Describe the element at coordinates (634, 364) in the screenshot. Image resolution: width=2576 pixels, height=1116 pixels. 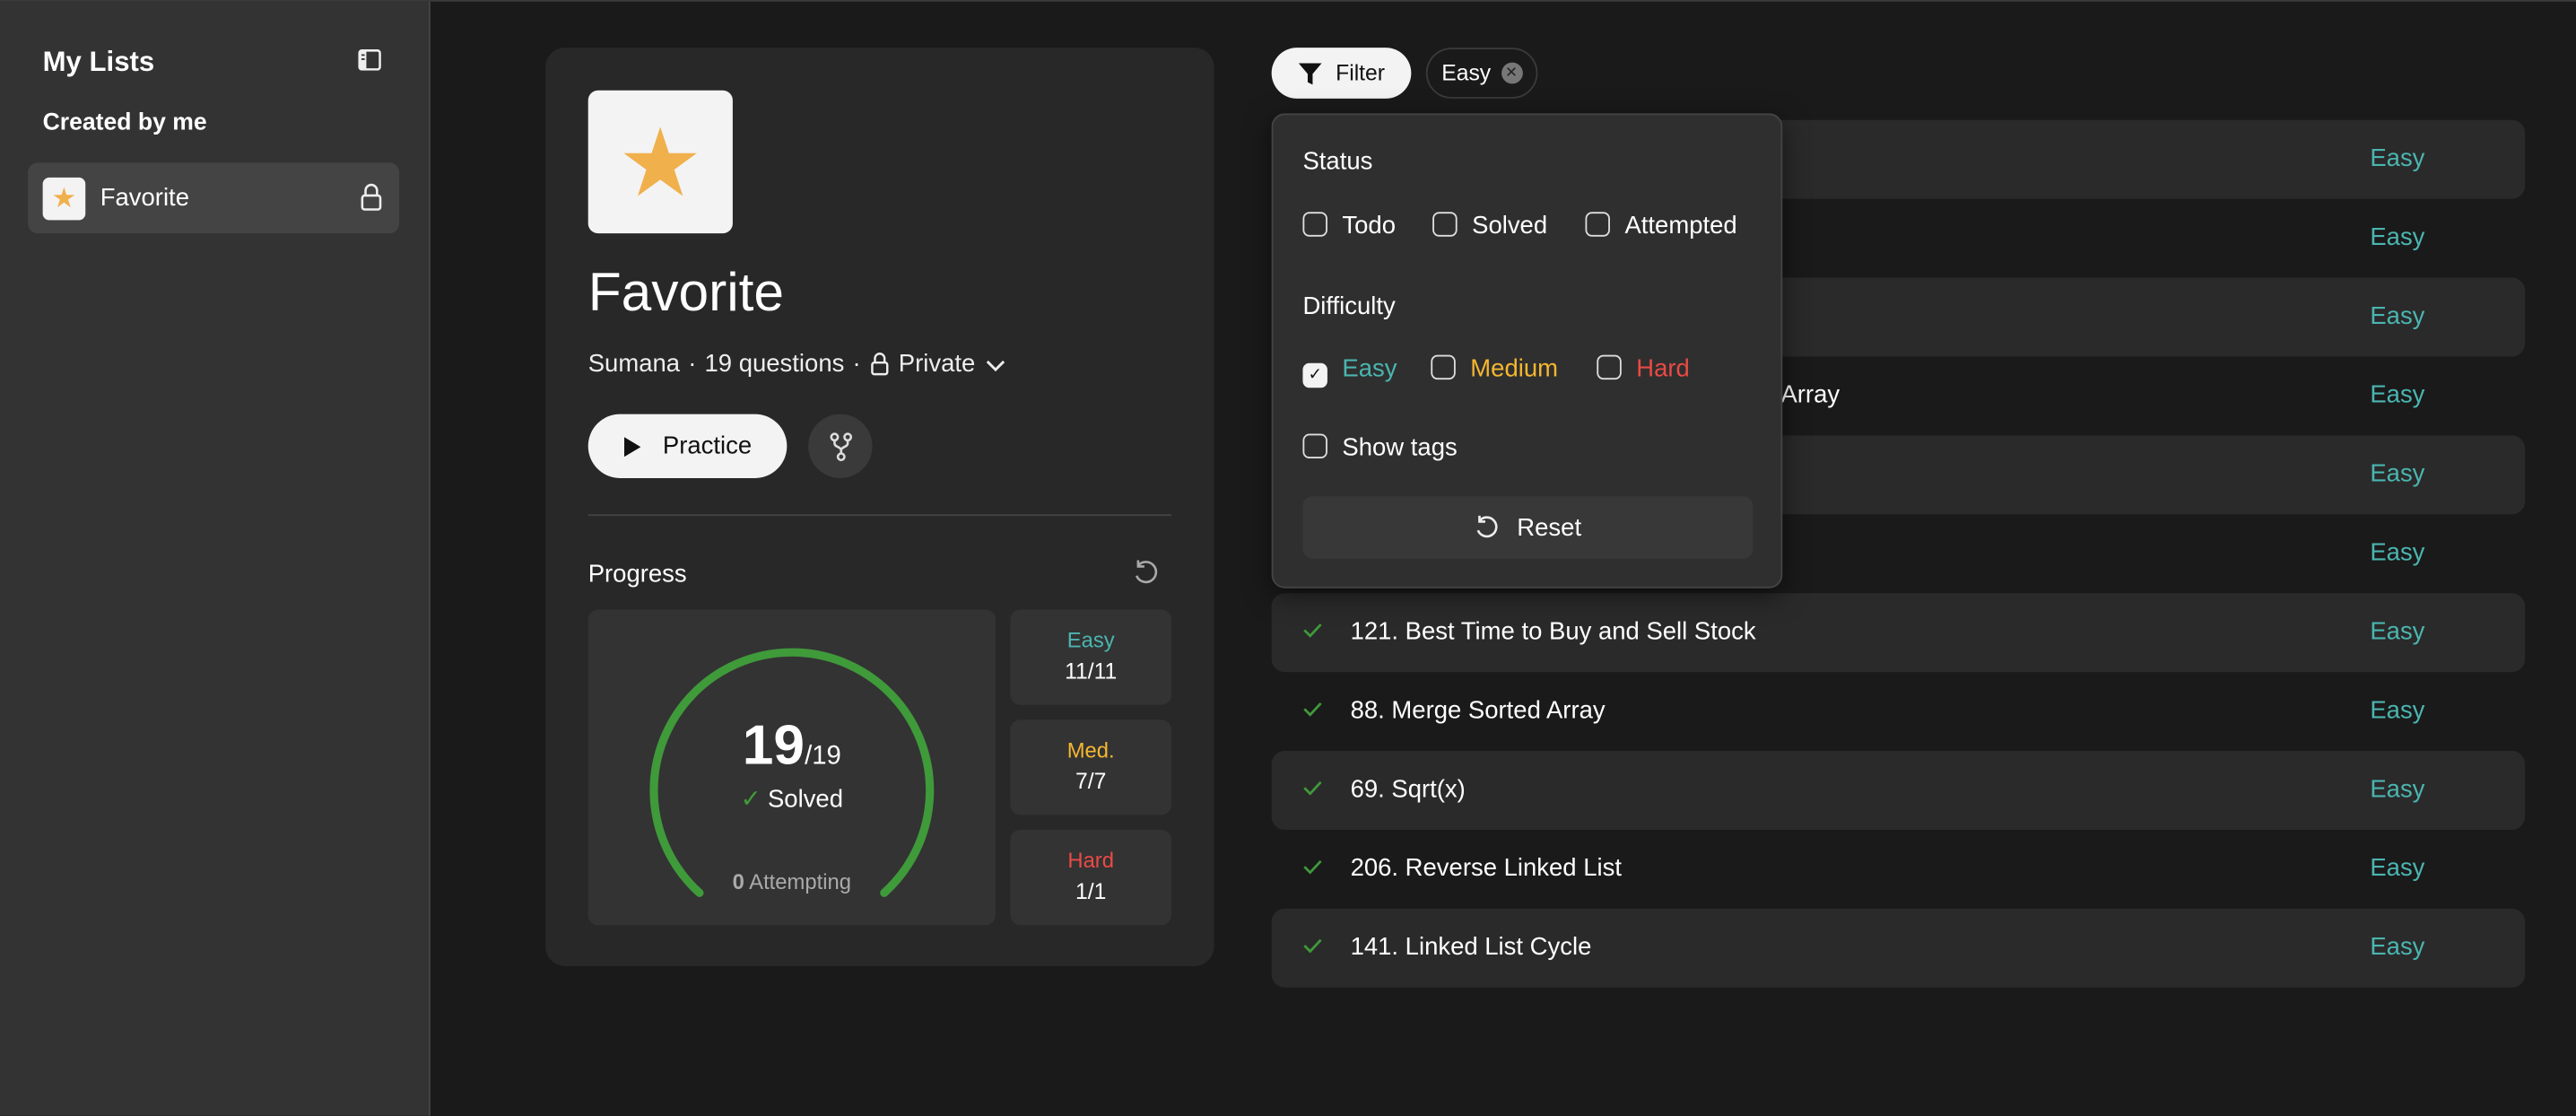
I see `owner: Sumana` at that location.